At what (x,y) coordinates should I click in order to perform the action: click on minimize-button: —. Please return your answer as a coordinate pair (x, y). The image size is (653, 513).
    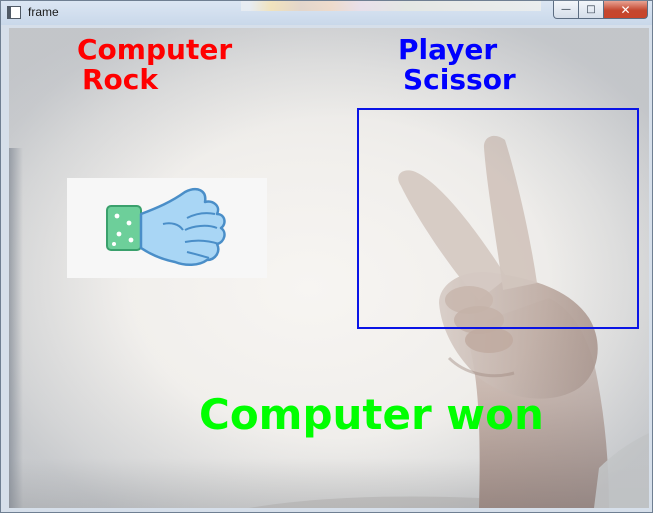
    Looking at the image, I should click on (566, 10).